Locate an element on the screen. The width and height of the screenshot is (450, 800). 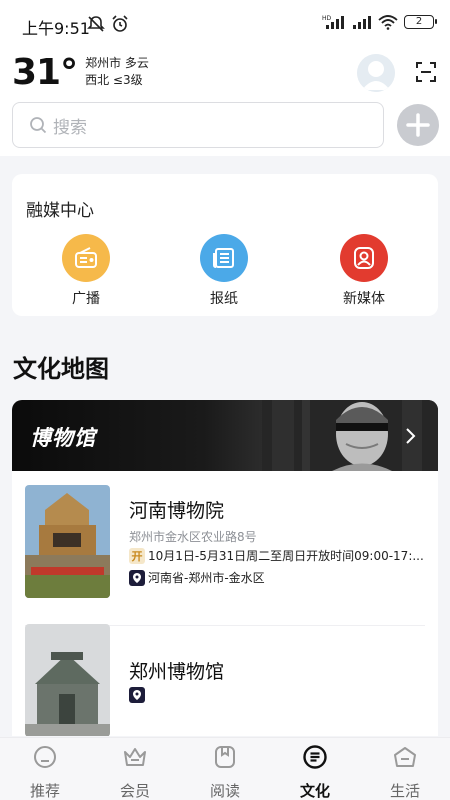
section-title-culture-map: 文化地图 is located at coordinates (61, 369).